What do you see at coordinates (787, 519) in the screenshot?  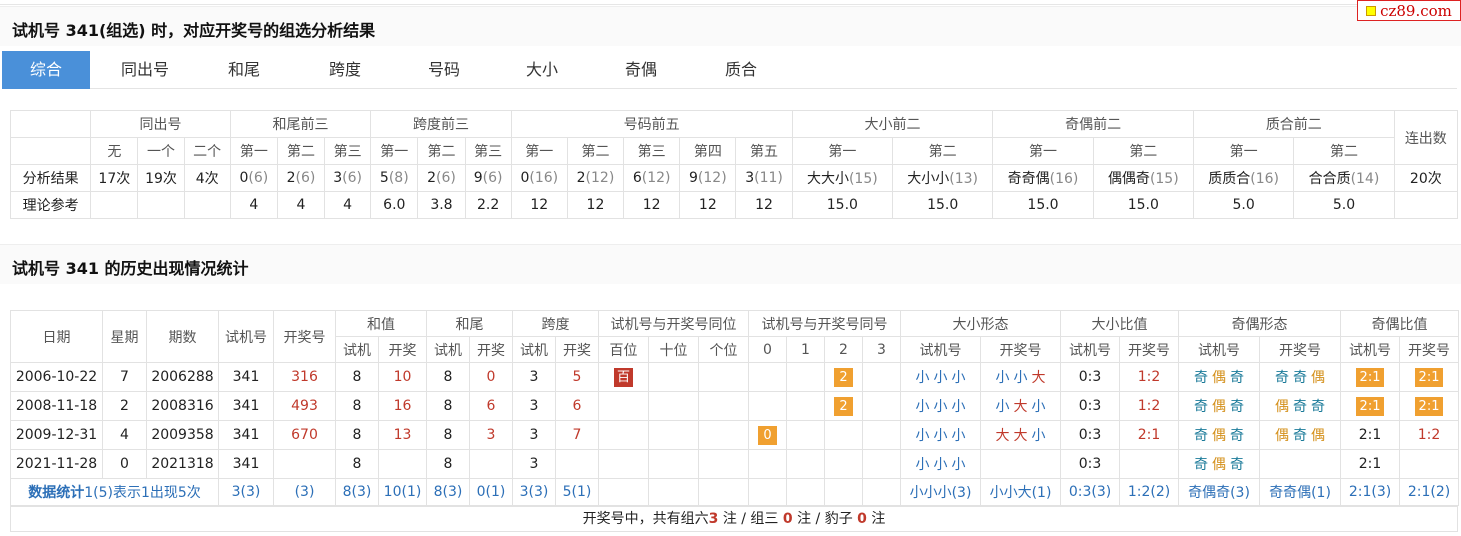 I see `footer-count-zu3: 0` at bounding box center [787, 519].